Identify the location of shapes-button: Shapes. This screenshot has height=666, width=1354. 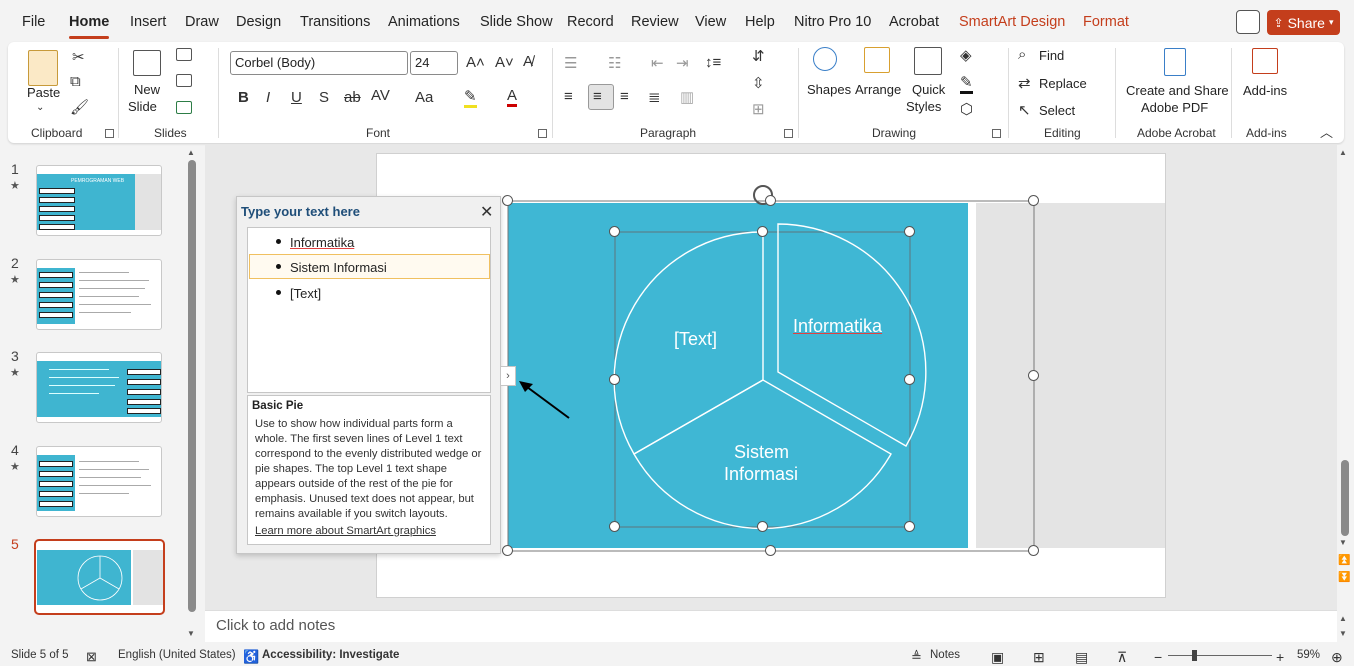
(829, 89).